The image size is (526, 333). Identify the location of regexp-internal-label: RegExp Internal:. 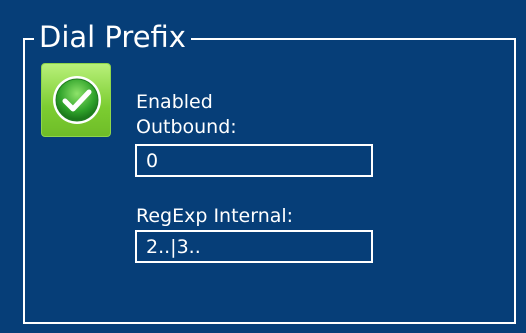
(215, 216).